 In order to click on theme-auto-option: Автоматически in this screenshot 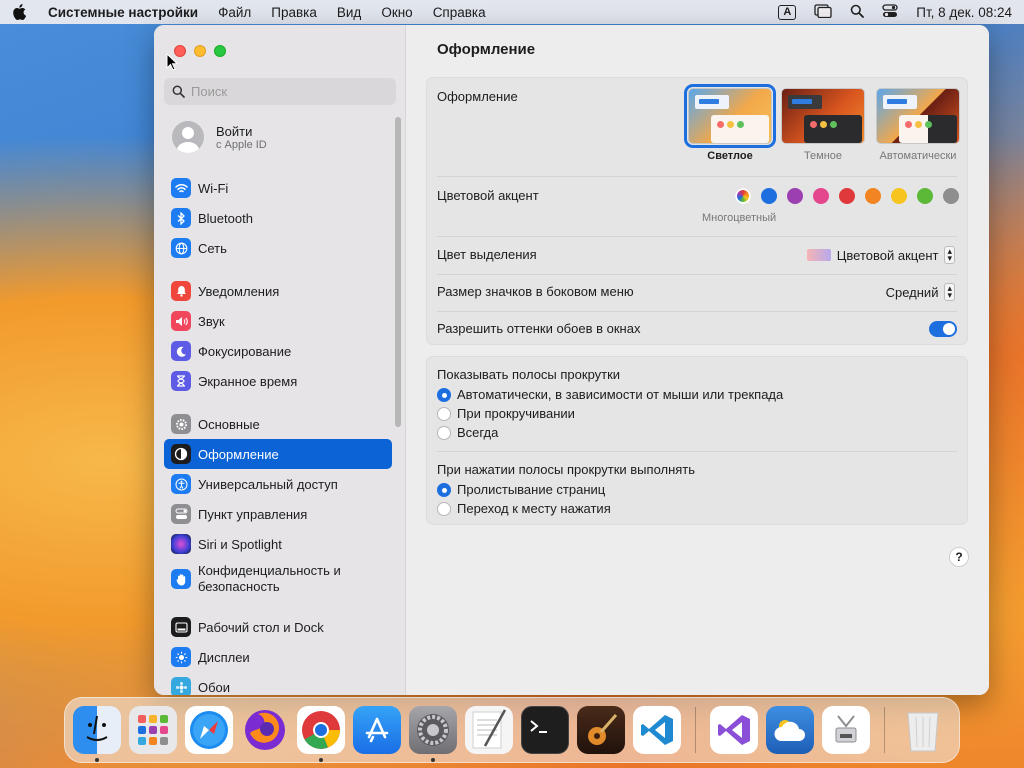, I will do `click(918, 125)`.